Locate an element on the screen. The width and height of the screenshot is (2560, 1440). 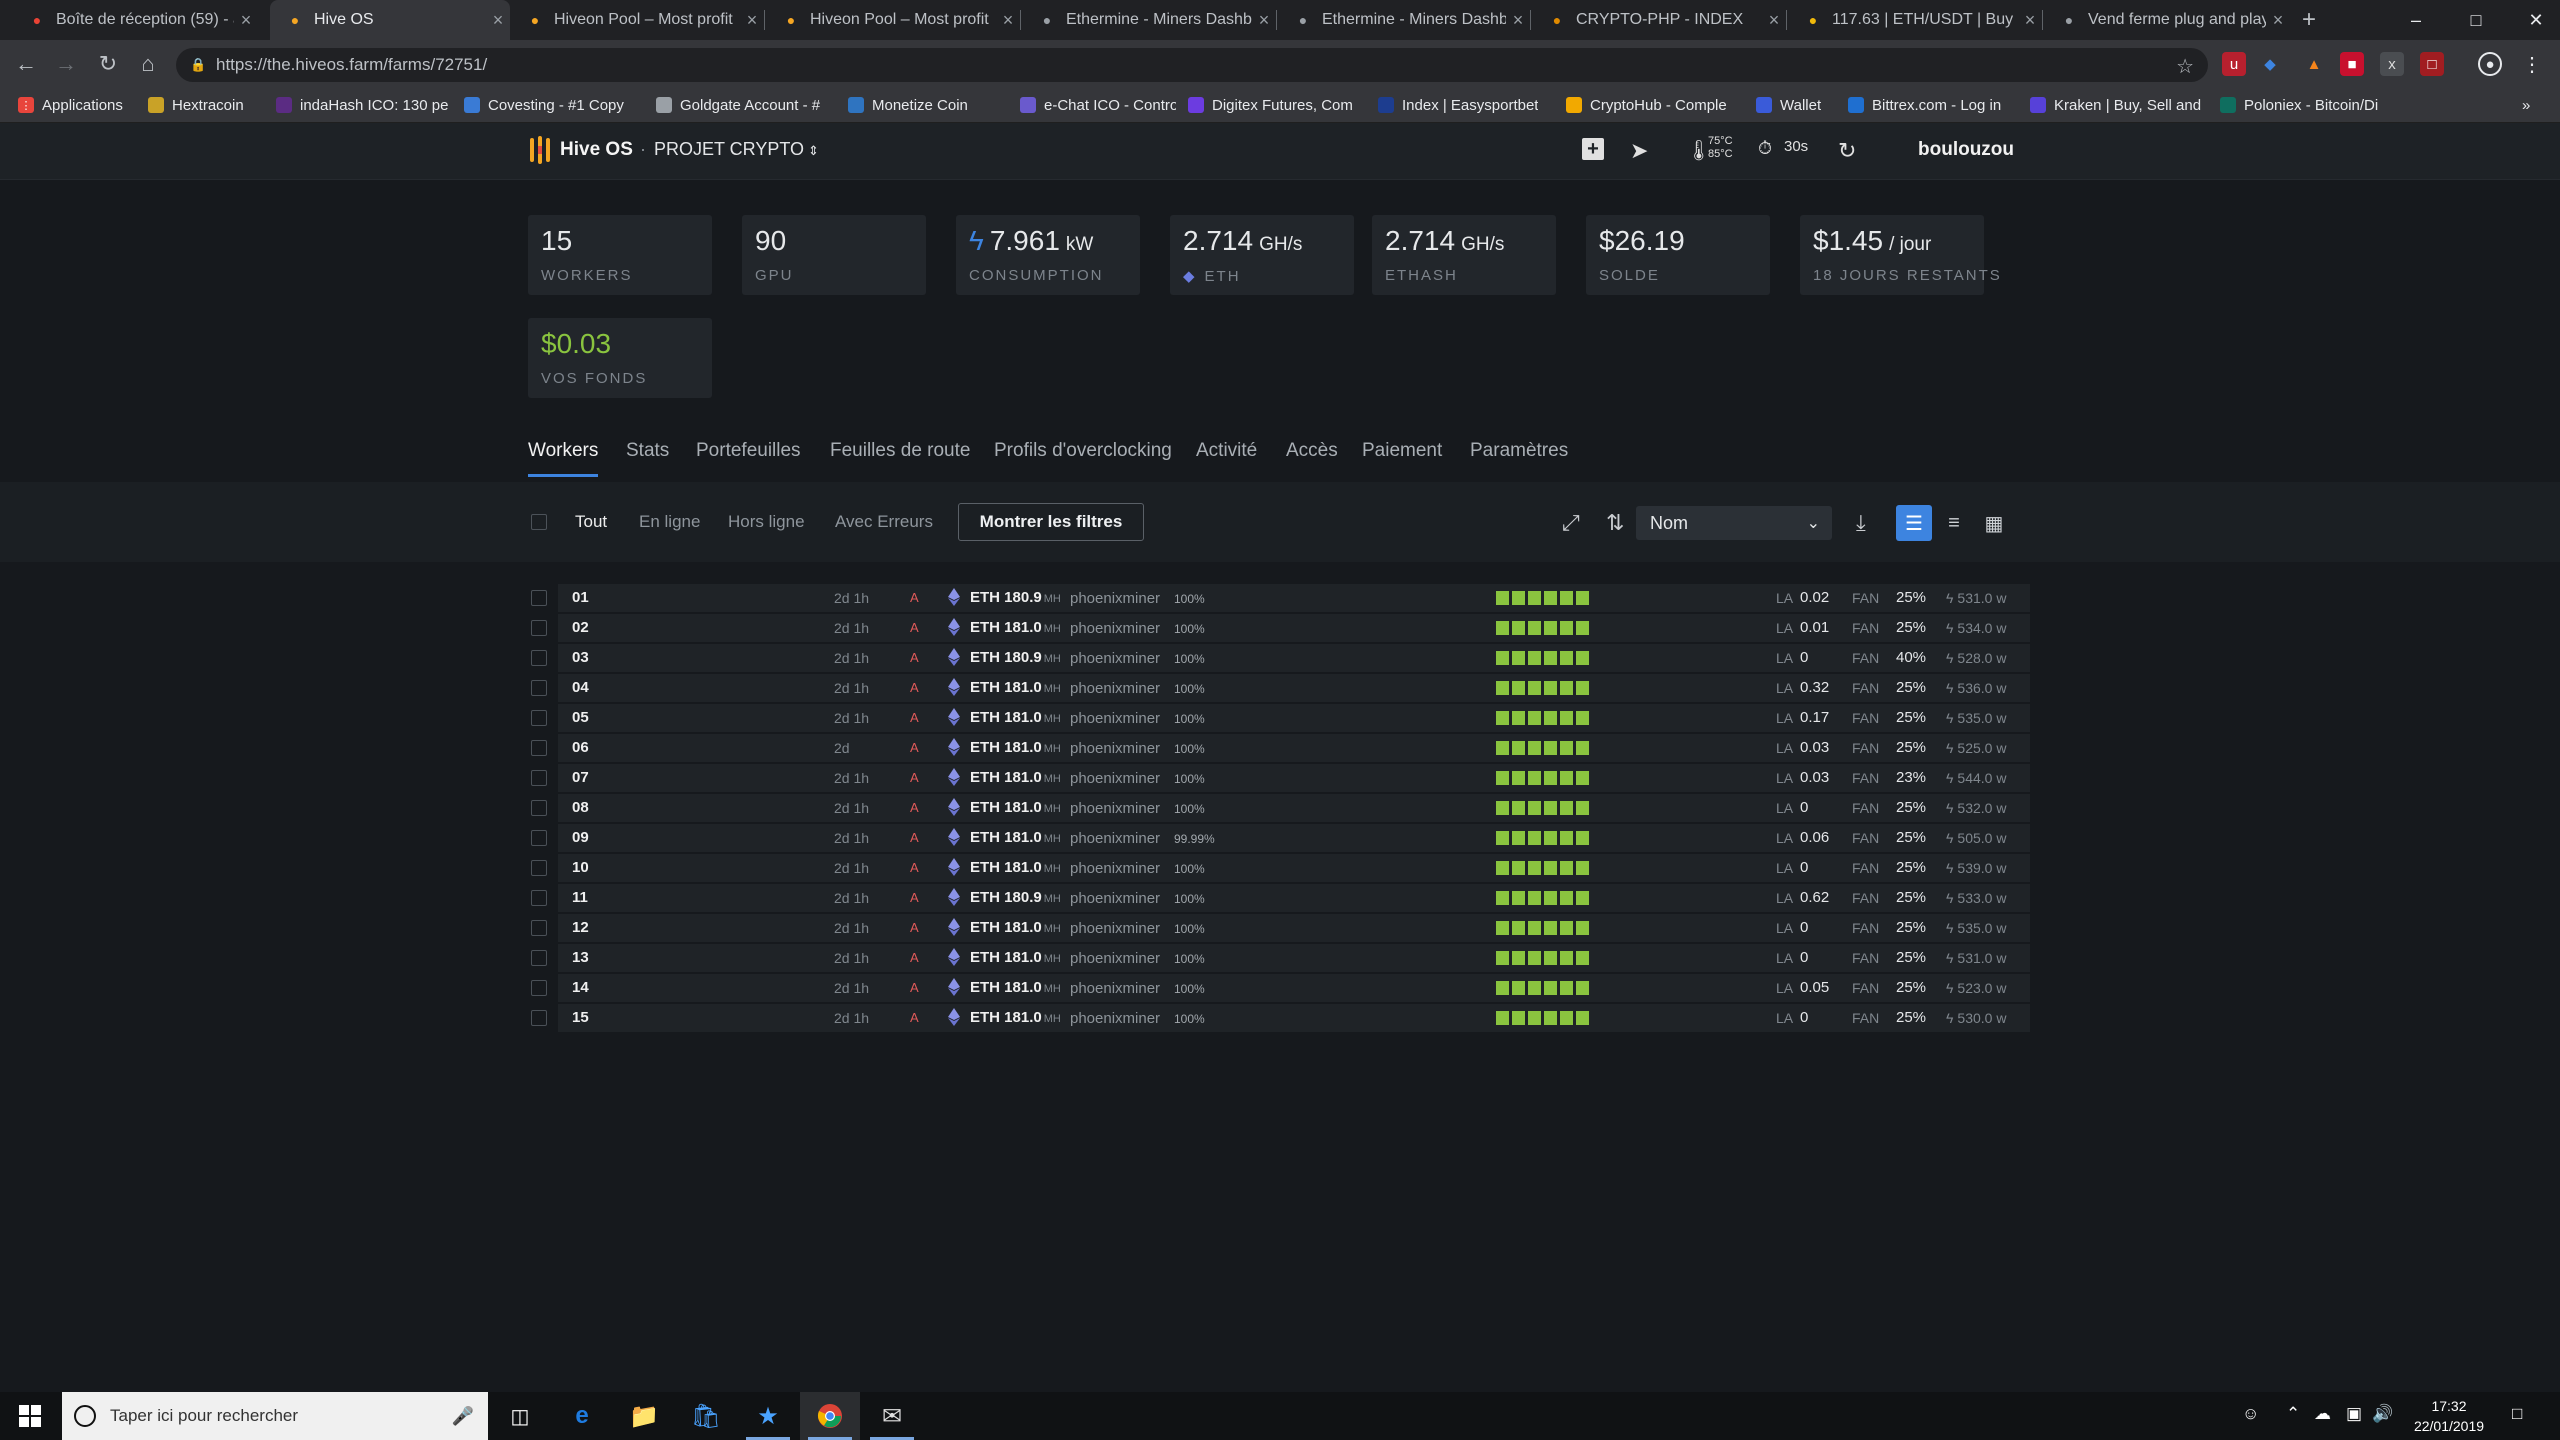
windows-start-icon is located at coordinates (30, 1416).